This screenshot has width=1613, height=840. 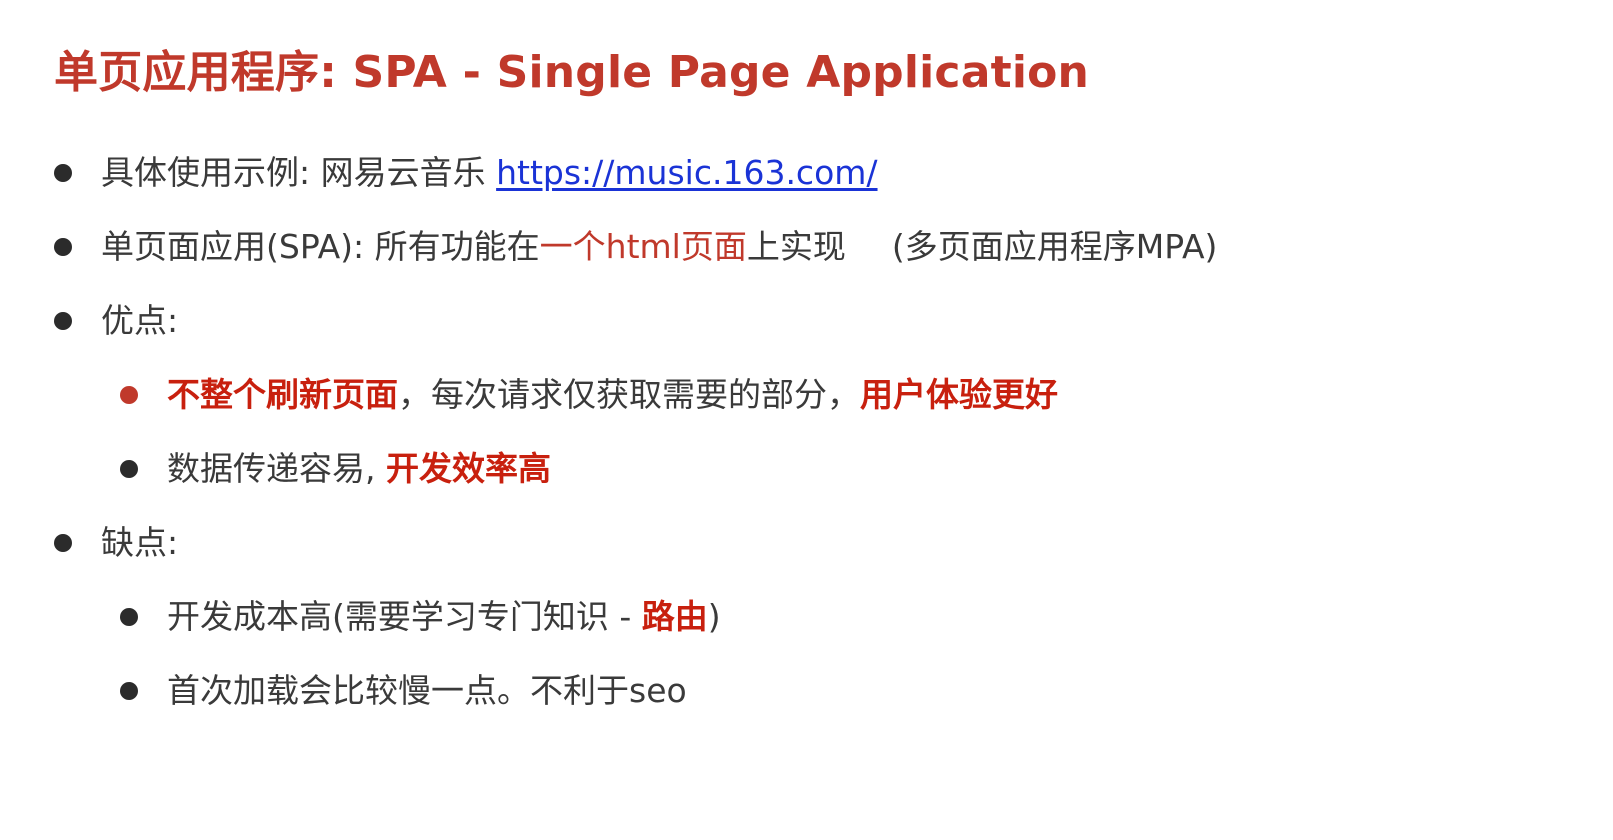 I want to click on disadvantages-label: 缺点:, so click(x=140, y=542).